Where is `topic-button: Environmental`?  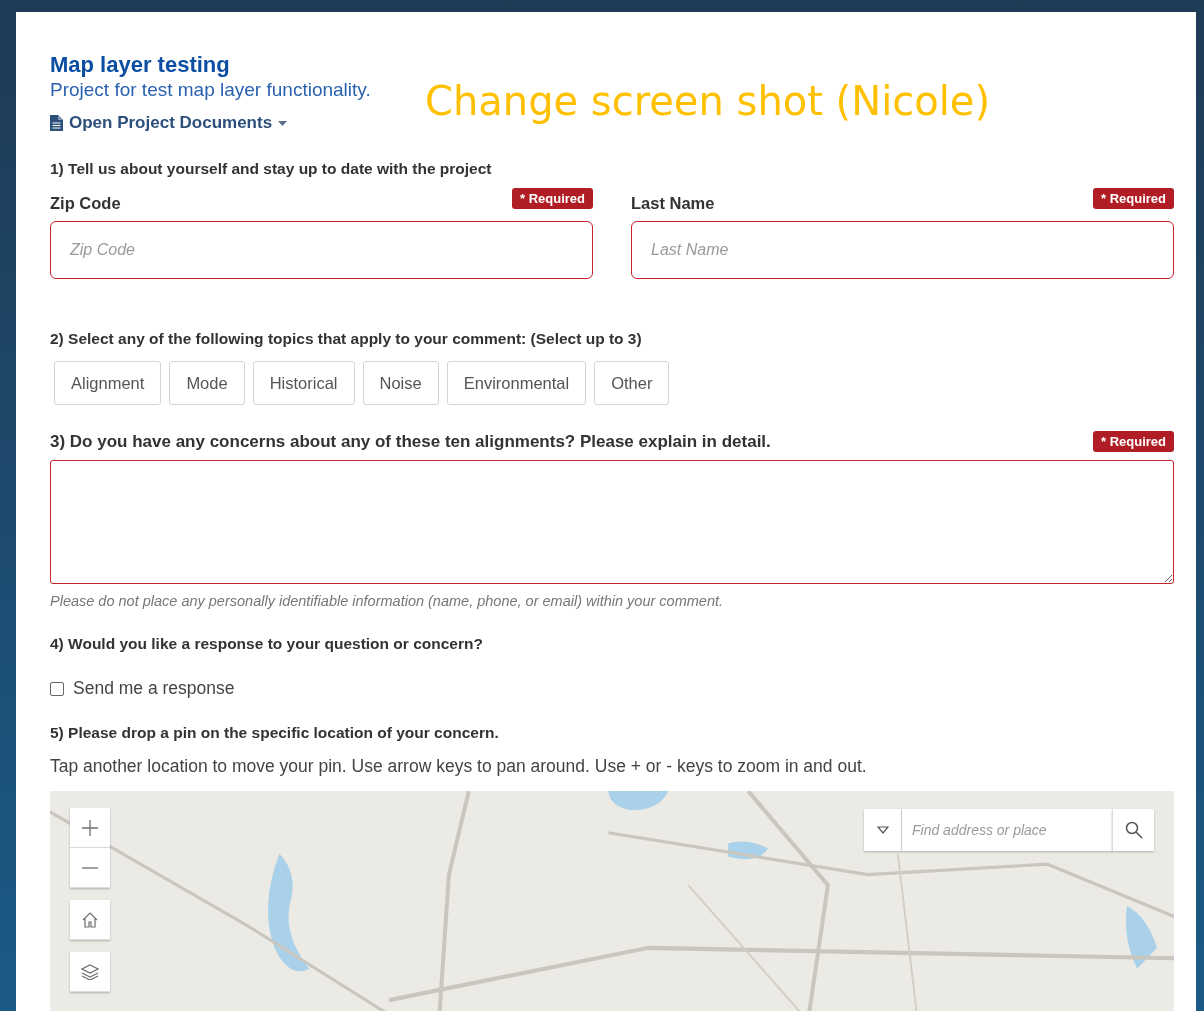 topic-button: Environmental is located at coordinates (516, 383).